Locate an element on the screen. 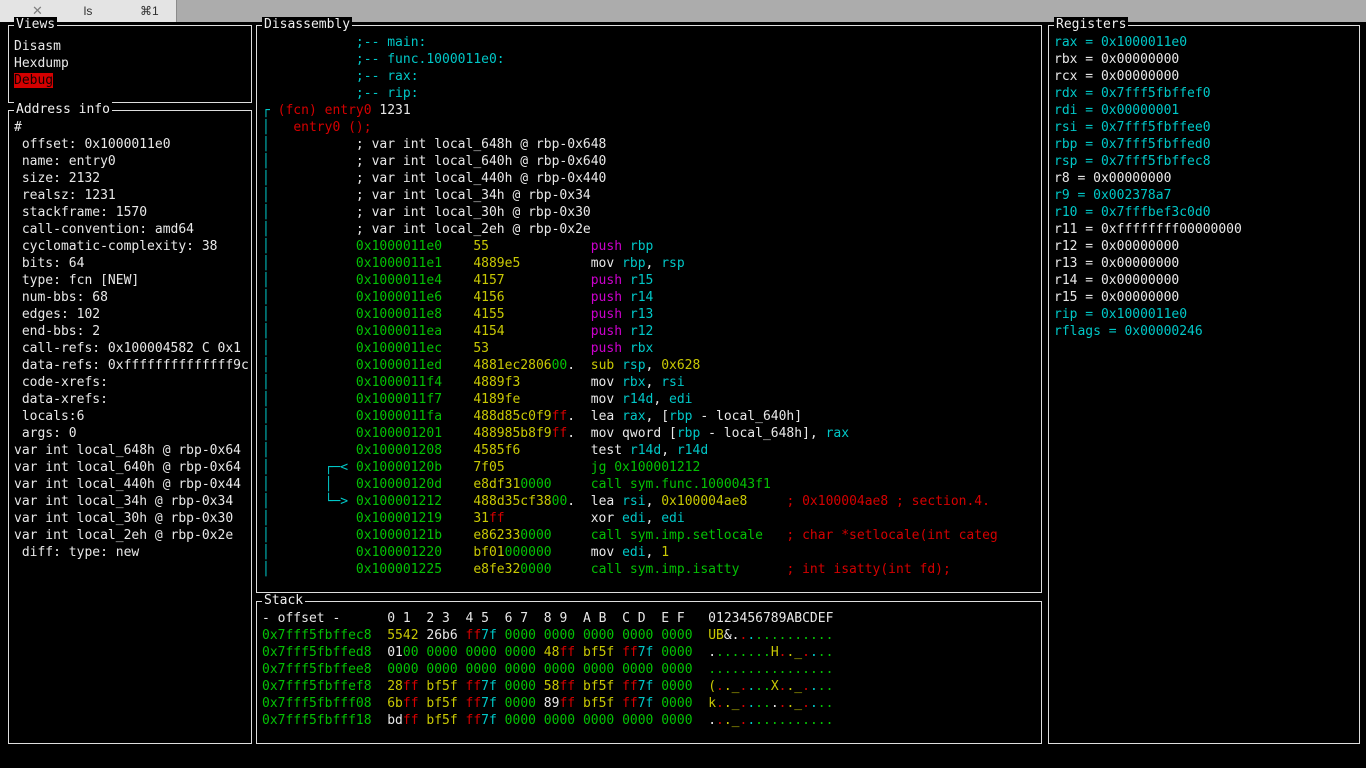  disasm-line: │ 0x1000011ec 53 push rbx is located at coordinates (458, 348).